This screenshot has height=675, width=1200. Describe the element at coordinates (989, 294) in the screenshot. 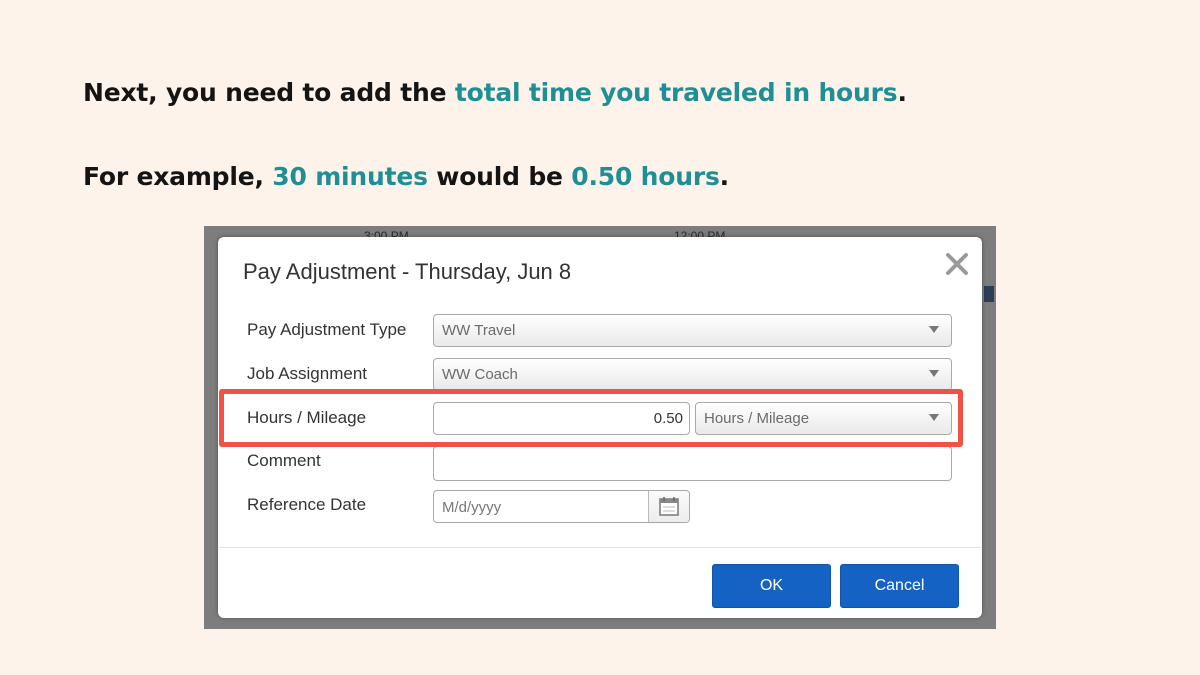

I see `background-edge` at that location.